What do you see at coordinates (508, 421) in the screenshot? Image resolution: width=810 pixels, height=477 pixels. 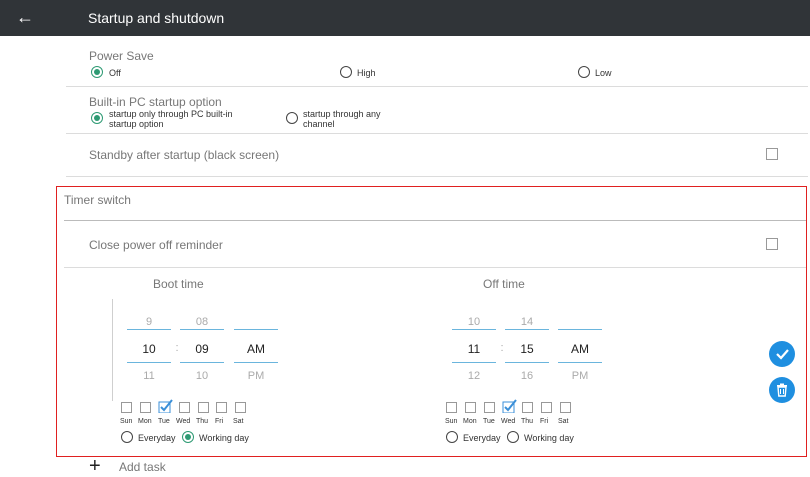 I see `off-day-label: Wed` at bounding box center [508, 421].